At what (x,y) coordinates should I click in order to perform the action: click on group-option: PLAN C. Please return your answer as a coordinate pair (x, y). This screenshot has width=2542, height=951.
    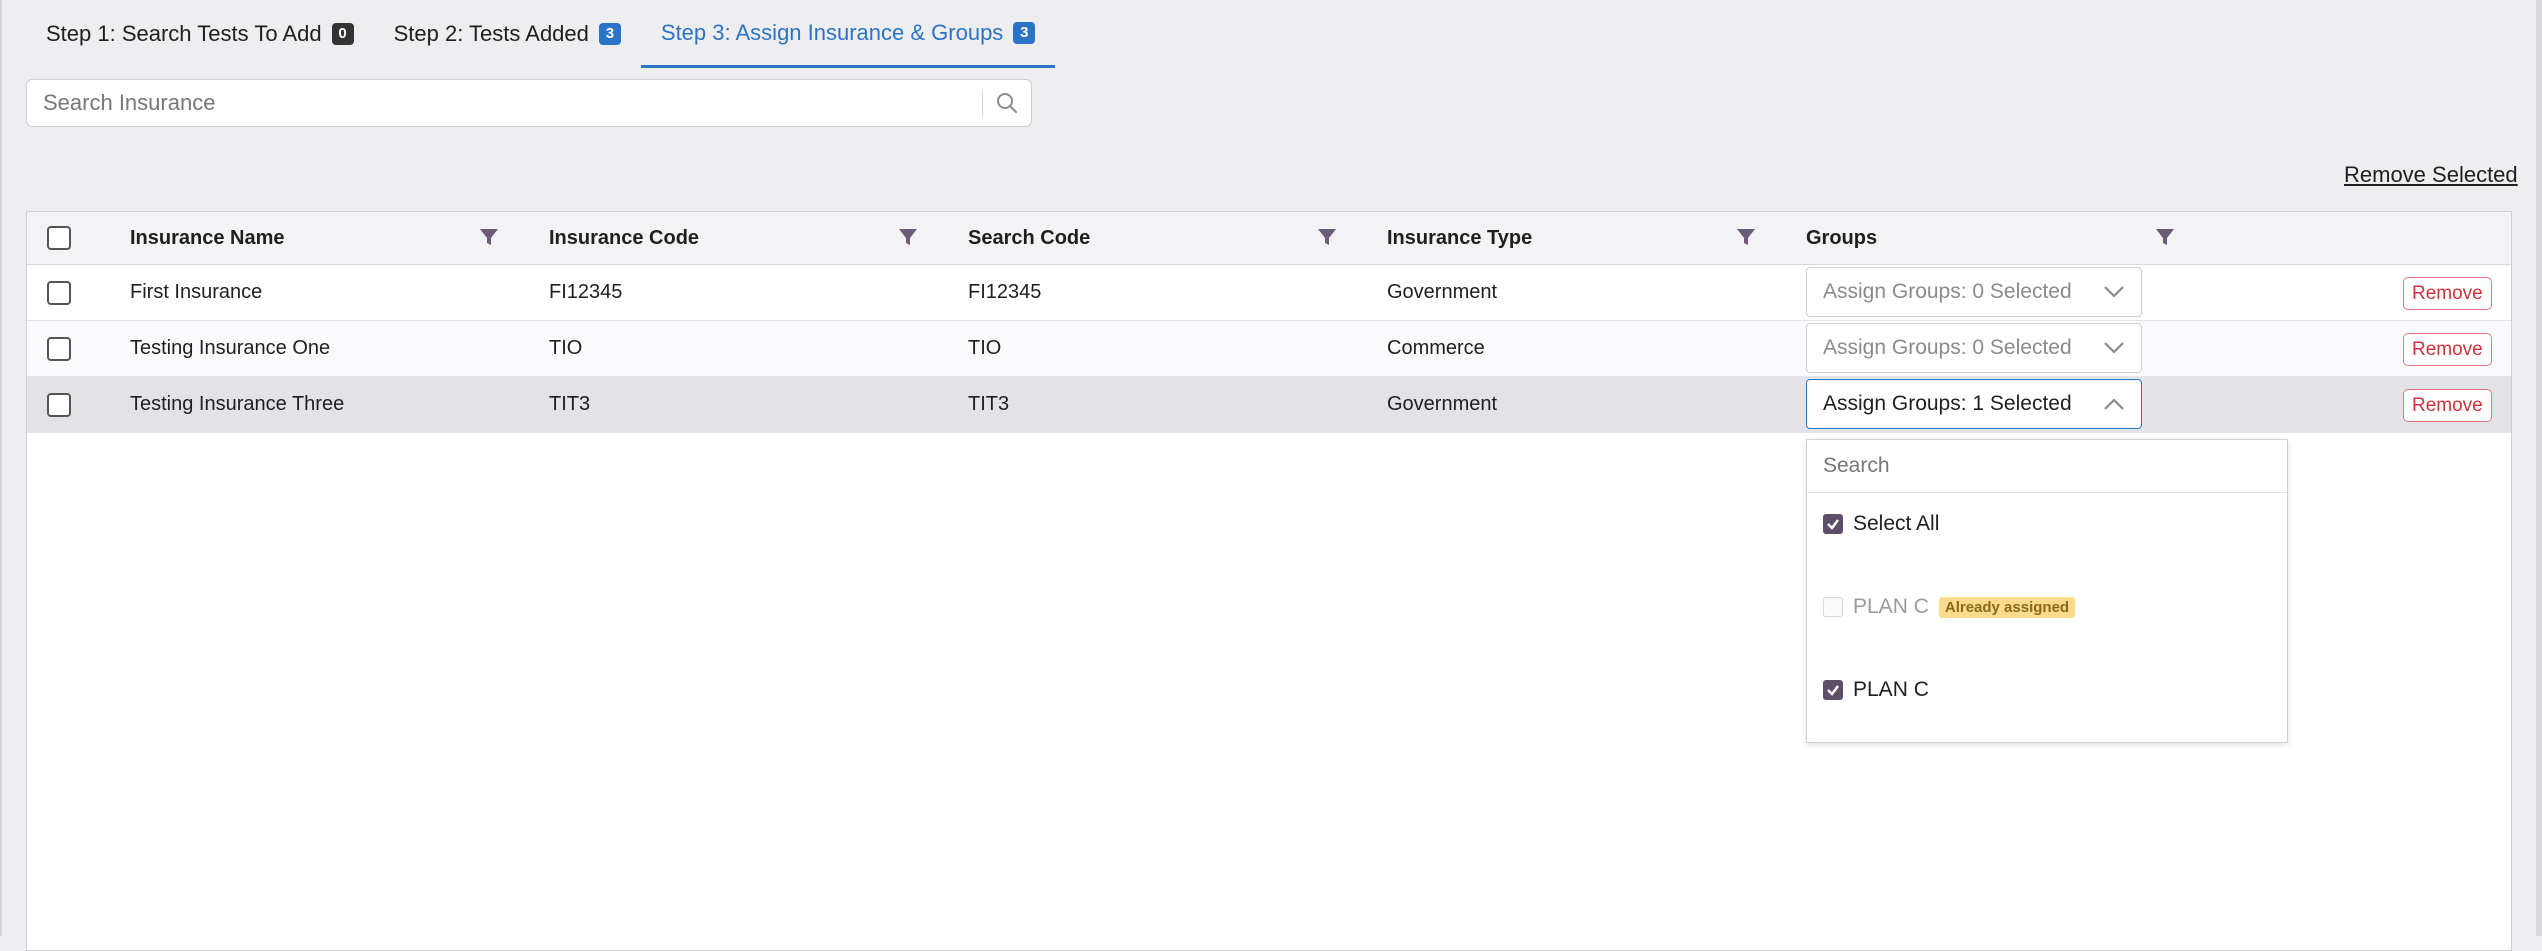
    Looking at the image, I should click on (1876, 690).